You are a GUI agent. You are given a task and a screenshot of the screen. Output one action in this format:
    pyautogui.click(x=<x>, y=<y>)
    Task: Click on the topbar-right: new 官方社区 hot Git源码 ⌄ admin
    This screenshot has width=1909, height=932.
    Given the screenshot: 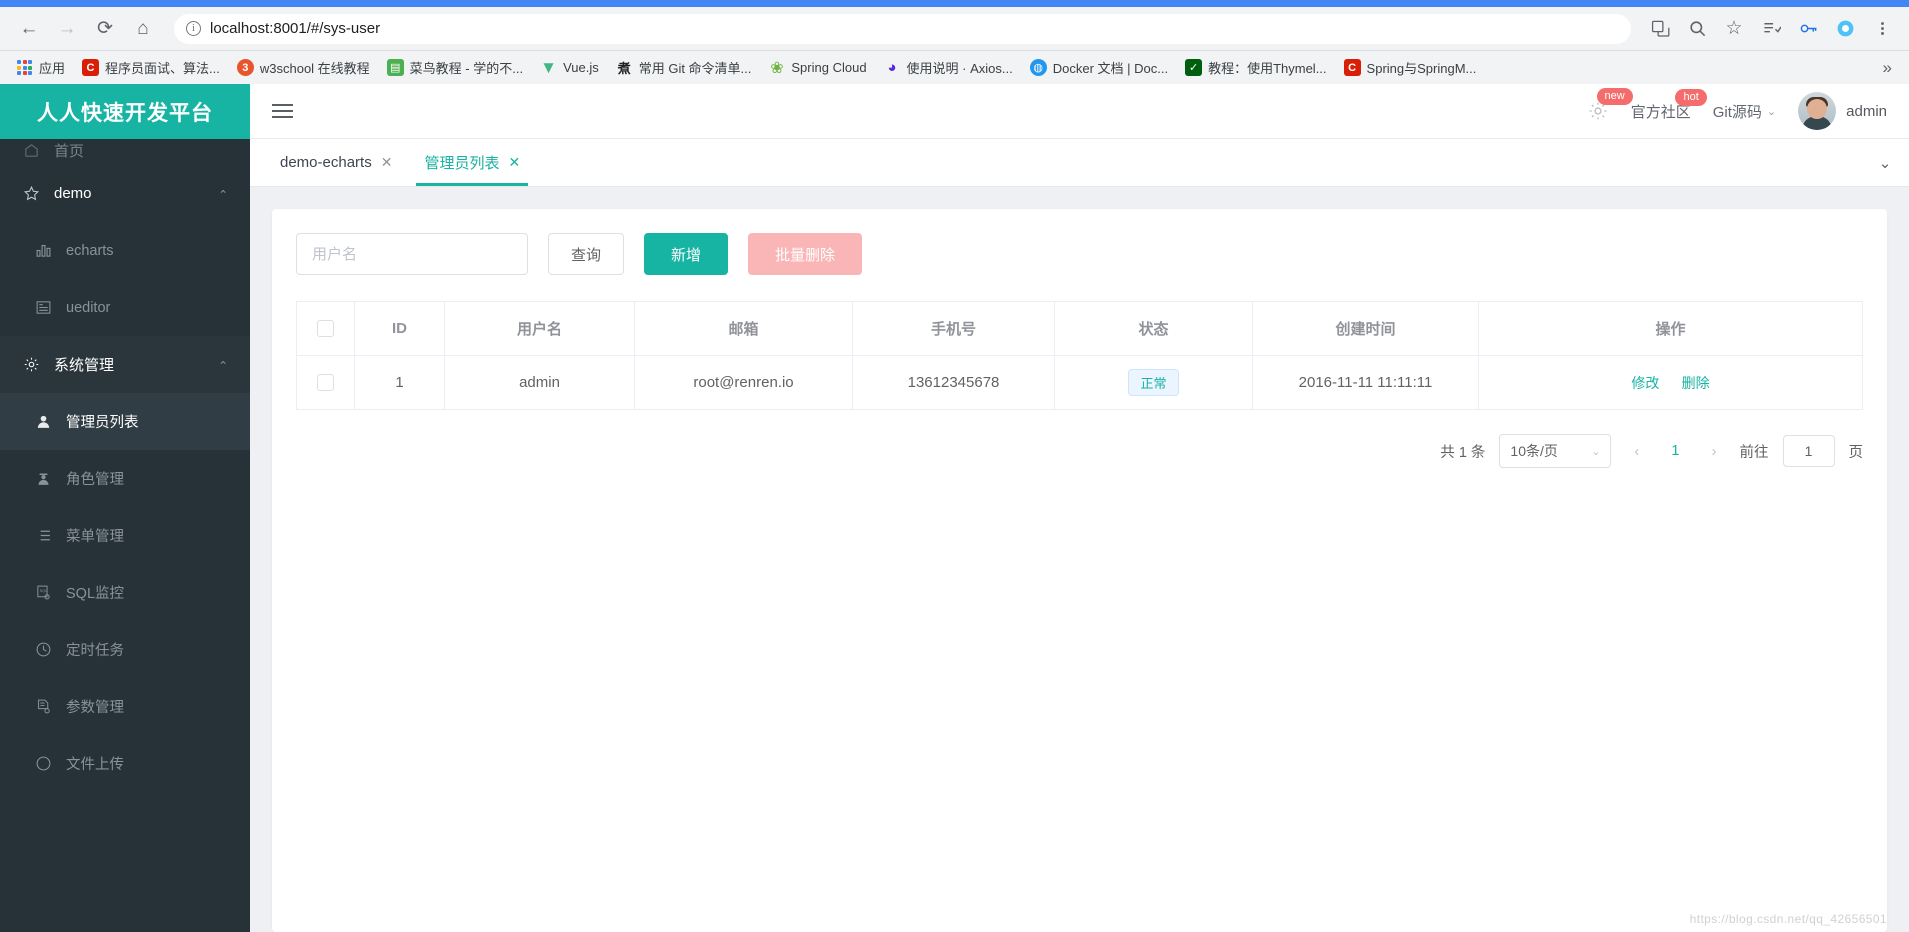 What is the action you would take?
    pyautogui.click(x=1737, y=109)
    